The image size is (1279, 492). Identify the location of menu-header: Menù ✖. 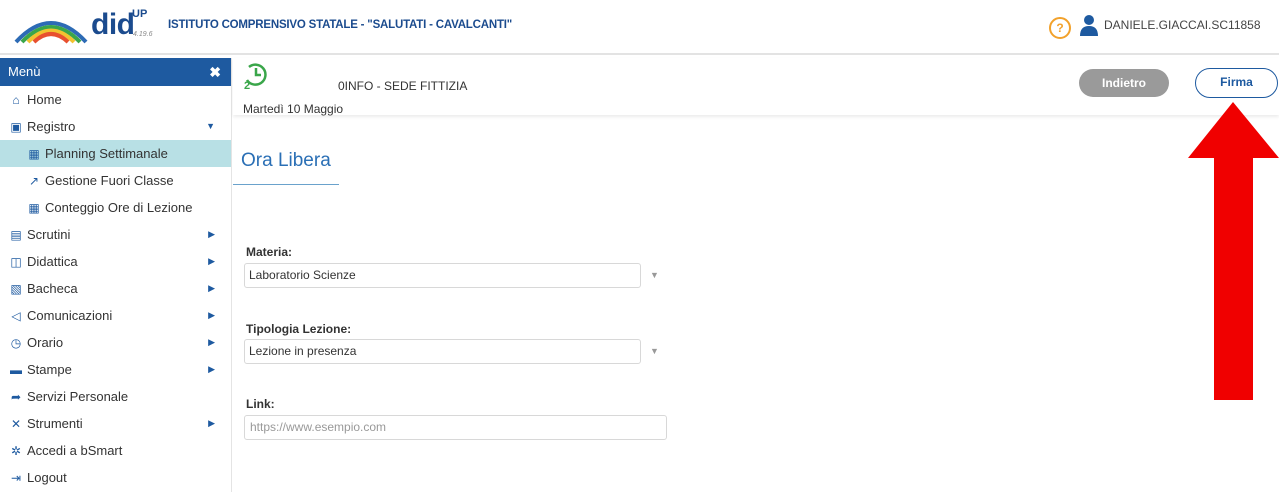
(115, 72).